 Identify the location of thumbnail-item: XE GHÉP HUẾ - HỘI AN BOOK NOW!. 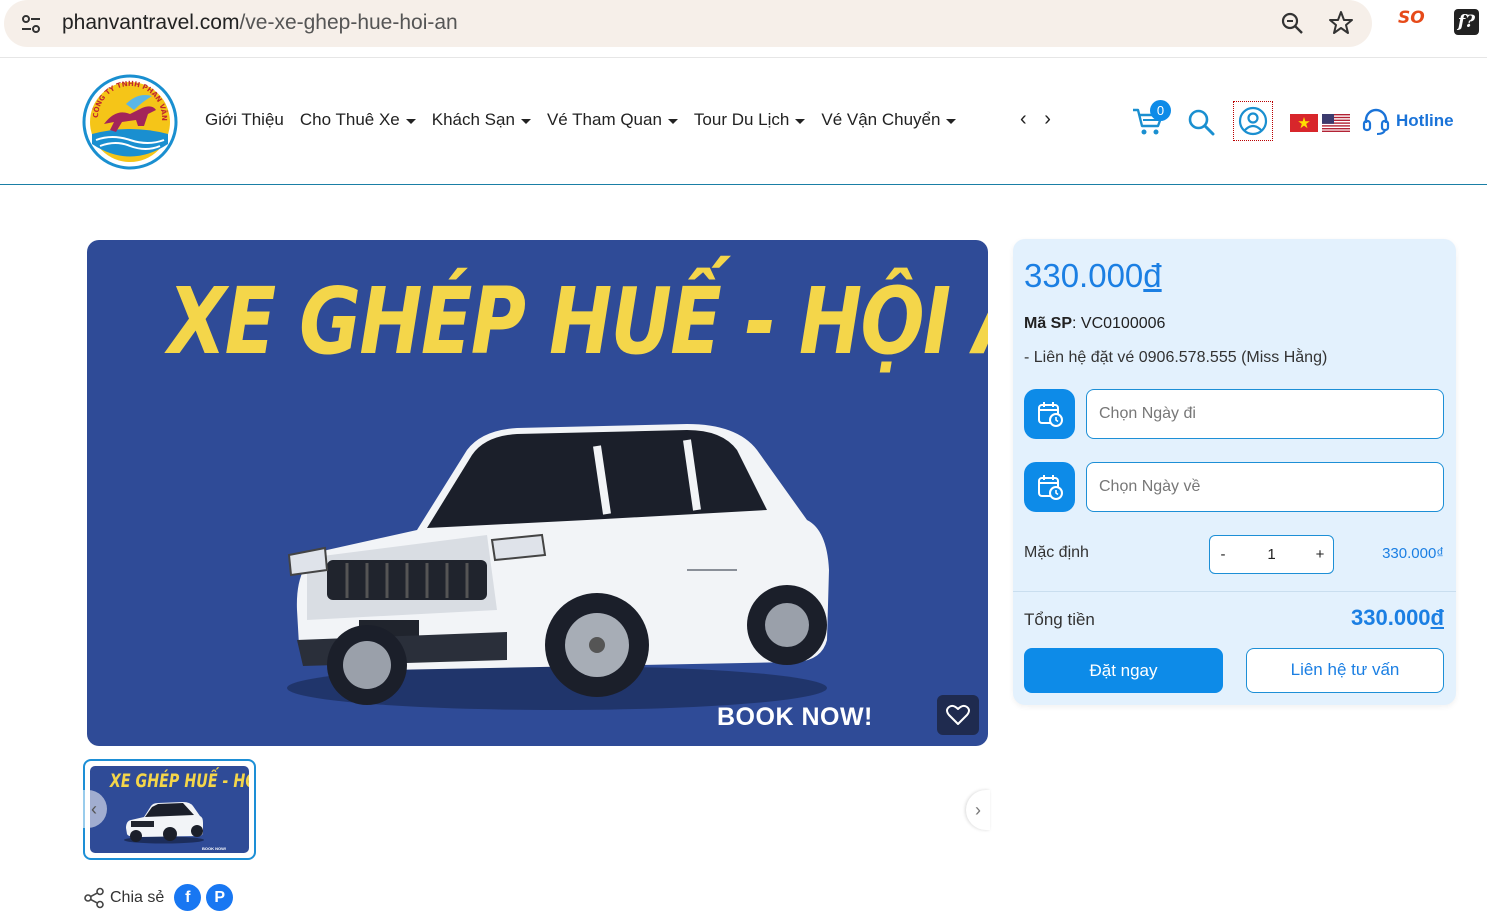
(169, 809).